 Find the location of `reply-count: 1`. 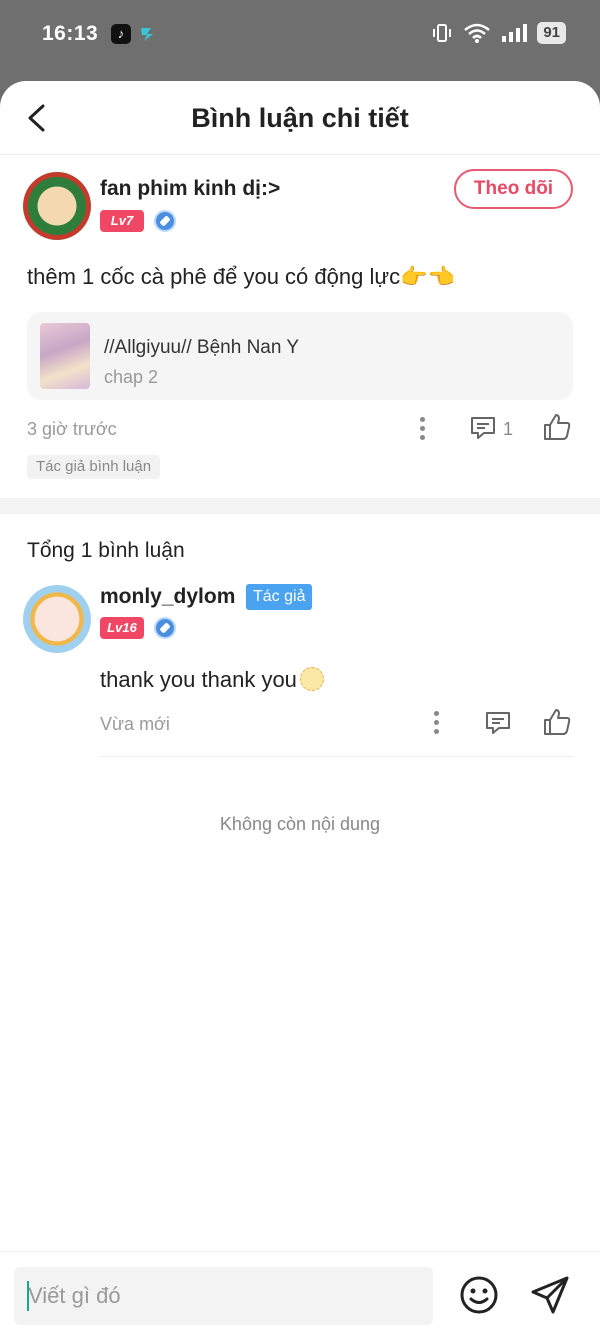

reply-count: 1 is located at coordinates (508, 429).